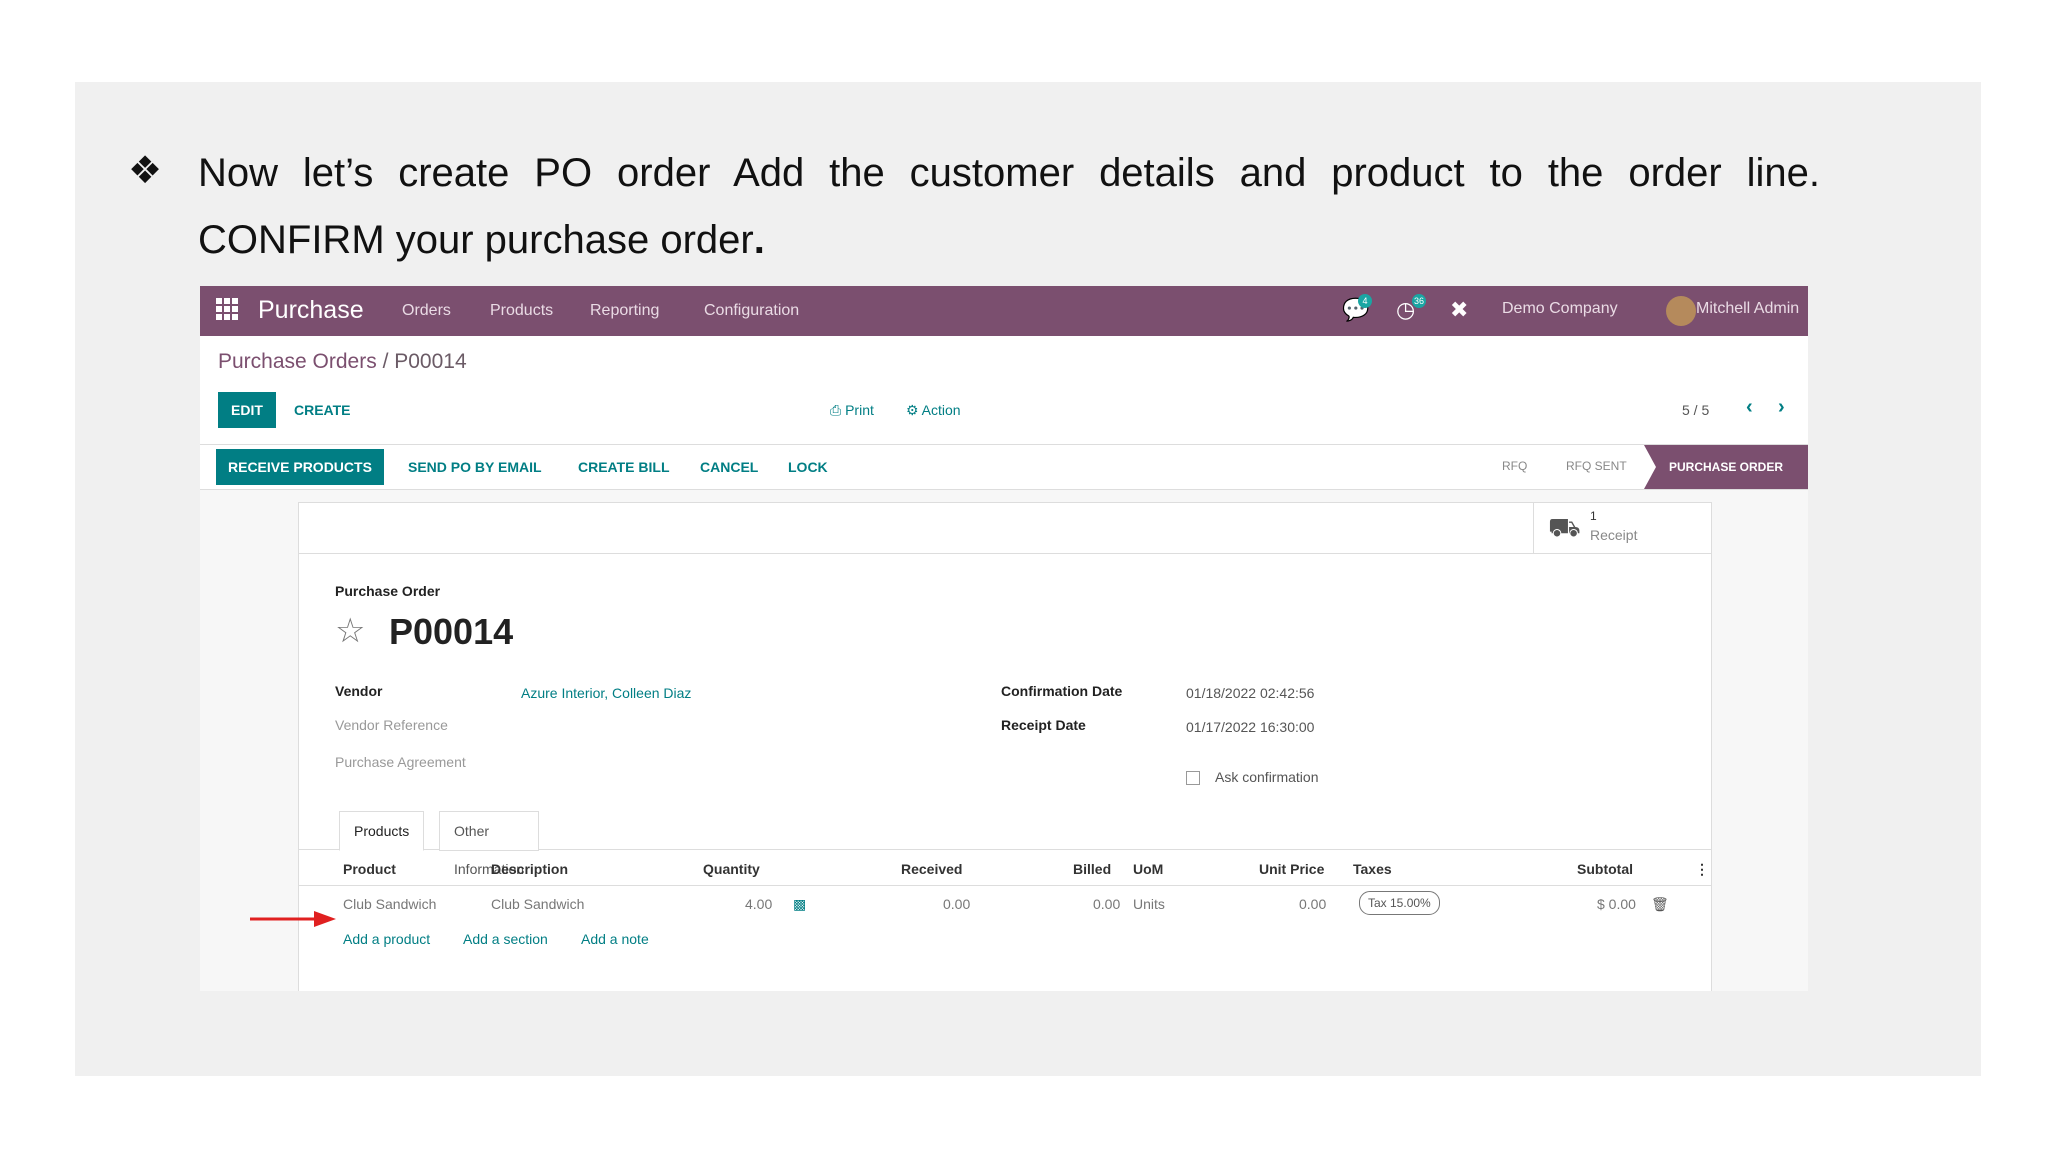  I want to click on confirmation-date-value: 01/18/2022 02:42:56, so click(1250, 693).